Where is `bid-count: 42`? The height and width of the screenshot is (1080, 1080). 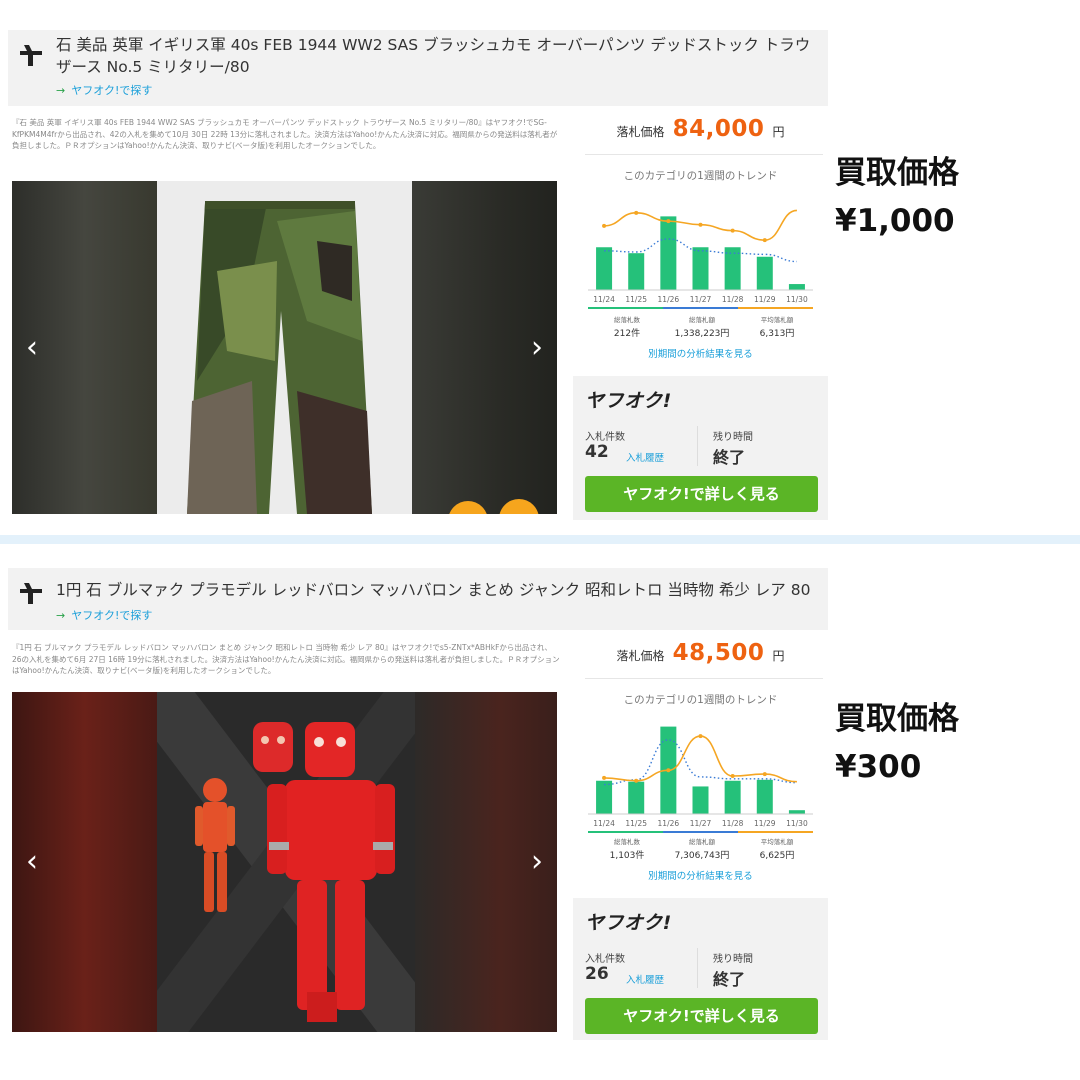 bid-count: 42 is located at coordinates (597, 452).